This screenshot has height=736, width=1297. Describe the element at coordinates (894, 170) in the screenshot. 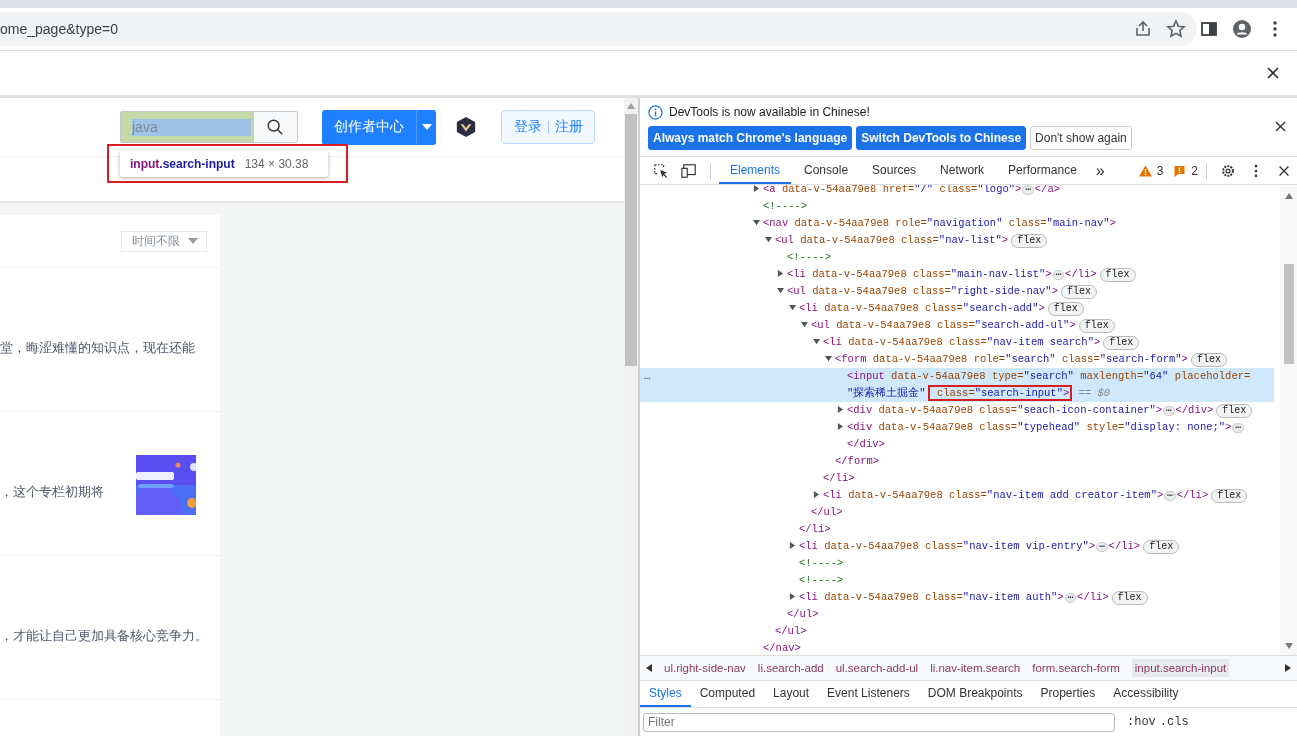

I see `devtools-tab: Sources` at that location.